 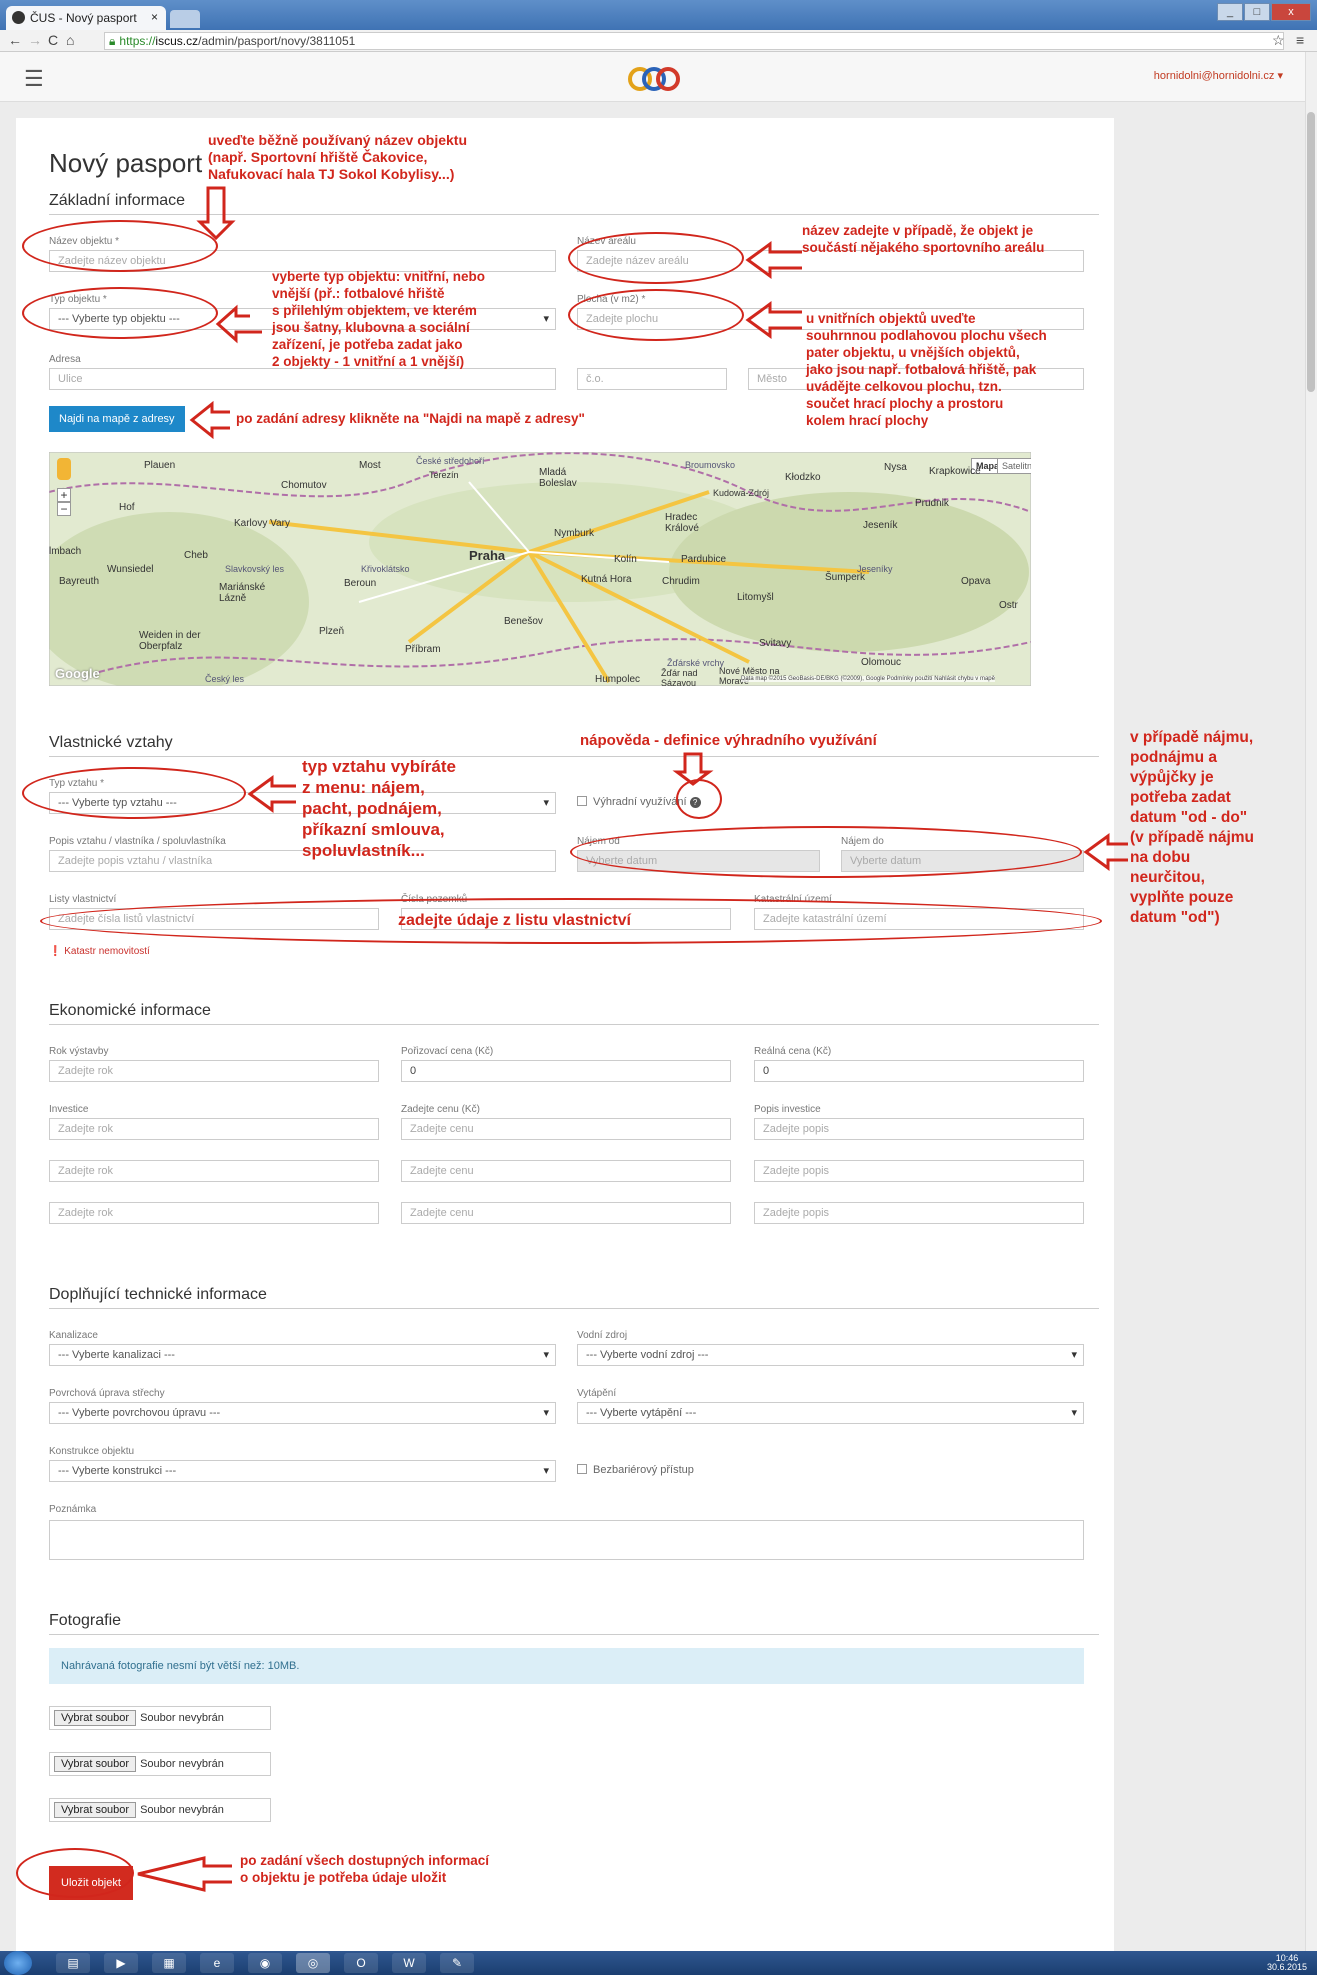 I want to click on construction-select: --- Vyberte konstrukci ---, so click(x=302, y=1471).